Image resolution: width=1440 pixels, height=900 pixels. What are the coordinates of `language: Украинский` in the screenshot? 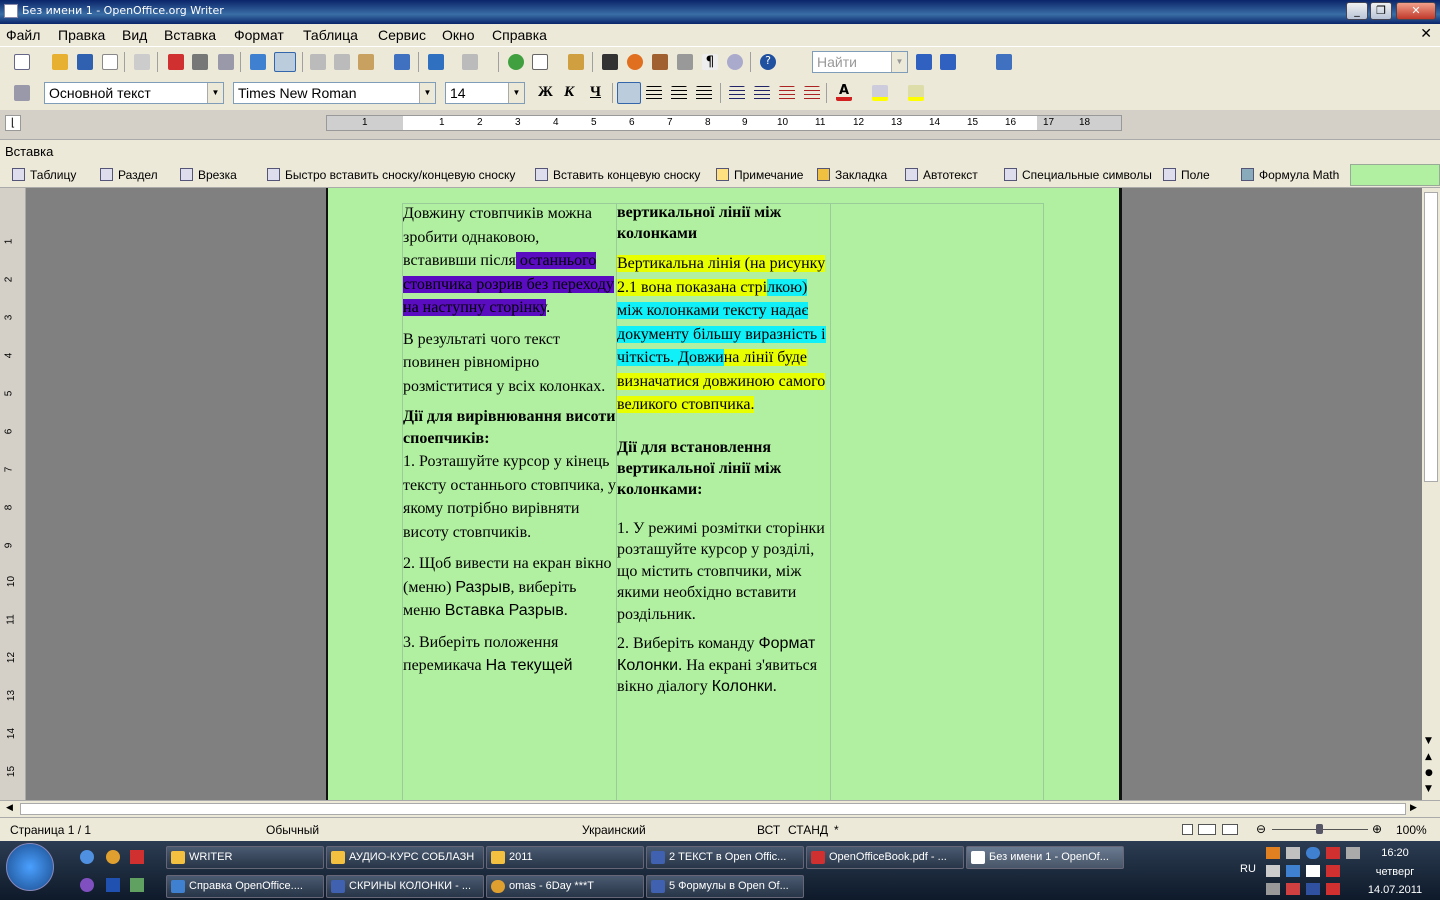 It's located at (614, 830).